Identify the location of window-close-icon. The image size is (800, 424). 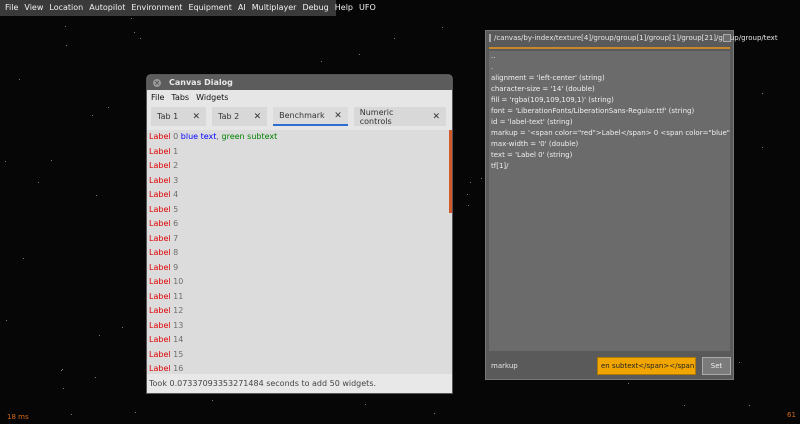
(727, 38).